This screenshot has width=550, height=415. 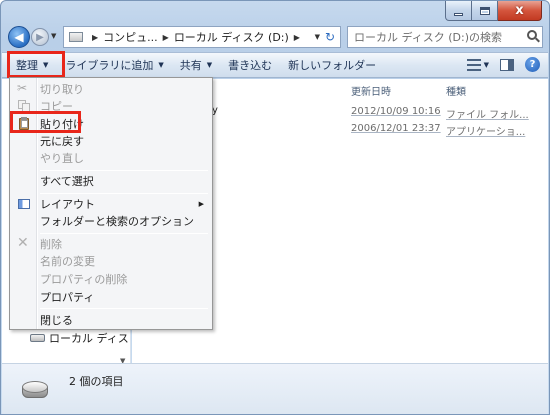 What do you see at coordinates (76, 37) in the screenshot?
I see `computer-icon` at bounding box center [76, 37].